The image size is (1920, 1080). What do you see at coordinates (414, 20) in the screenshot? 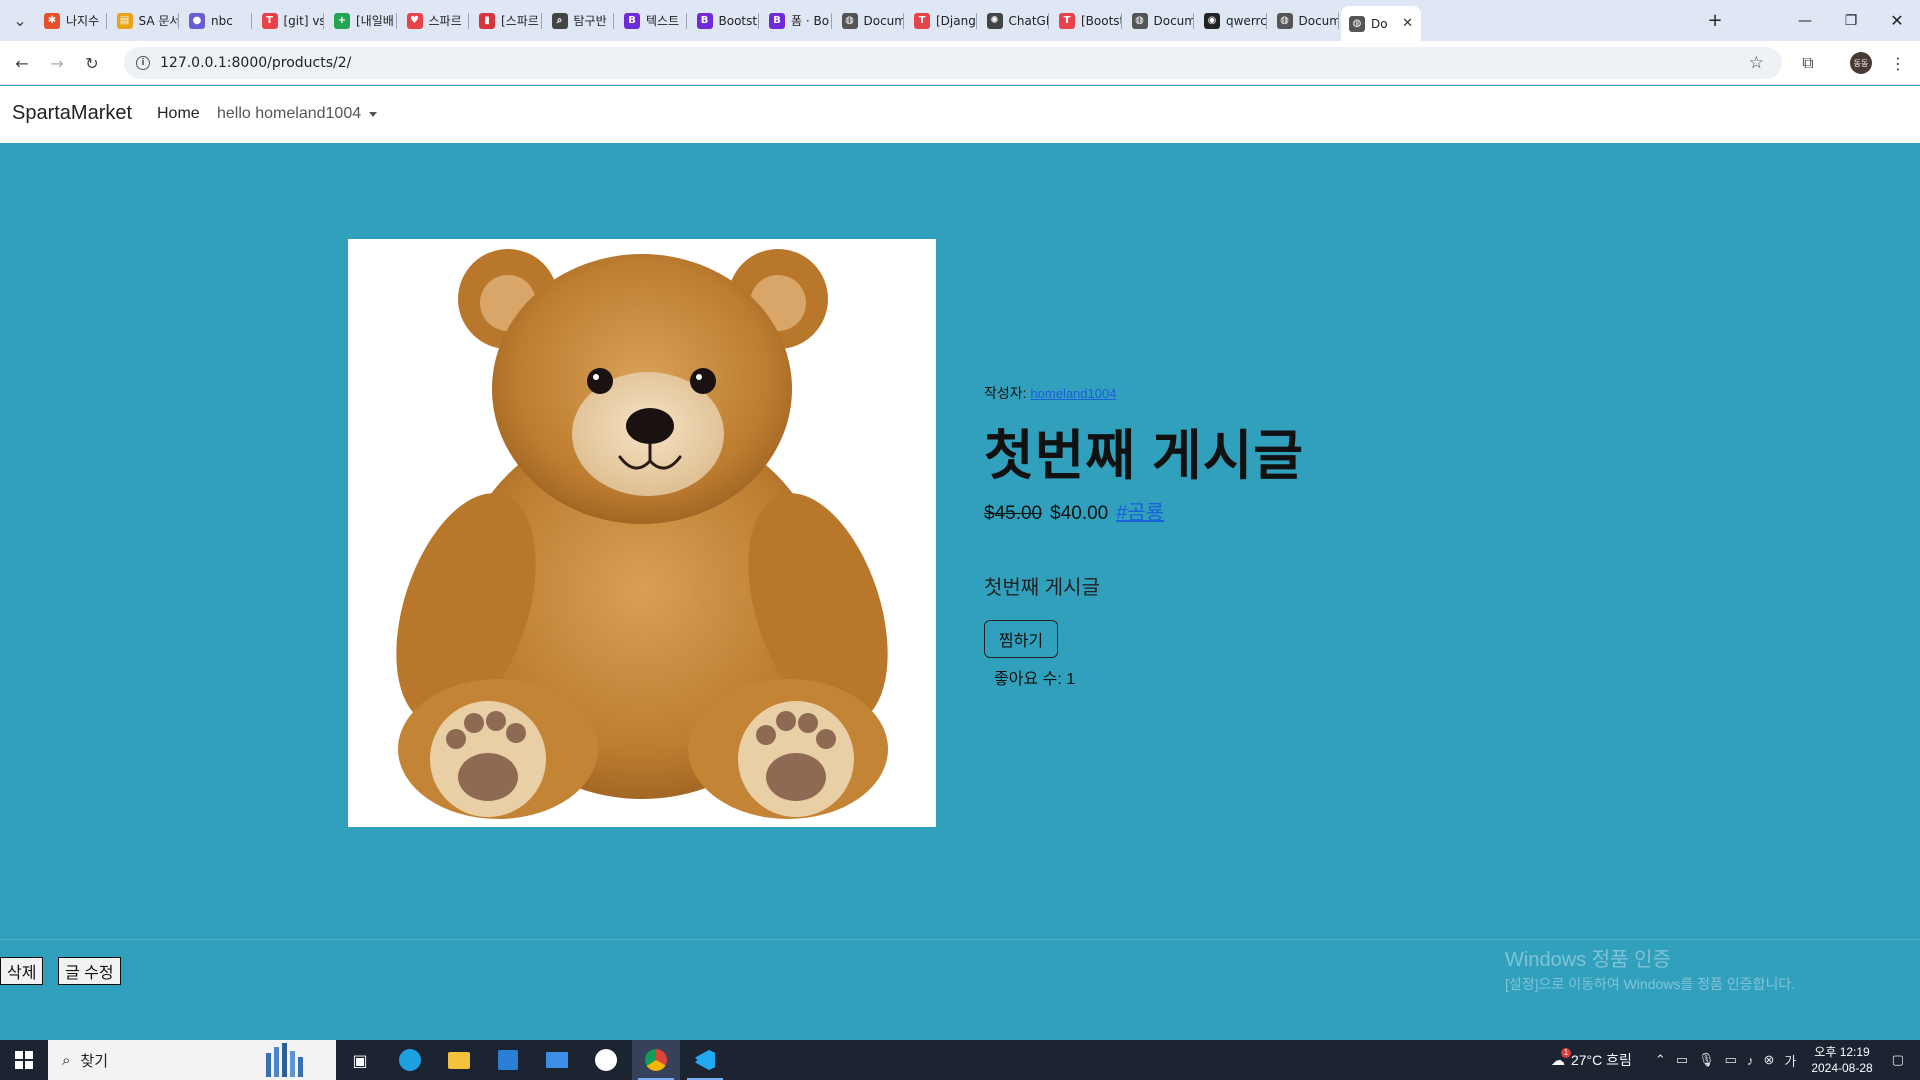
I see `tab-favicon-icon: ♥` at bounding box center [414, 20].